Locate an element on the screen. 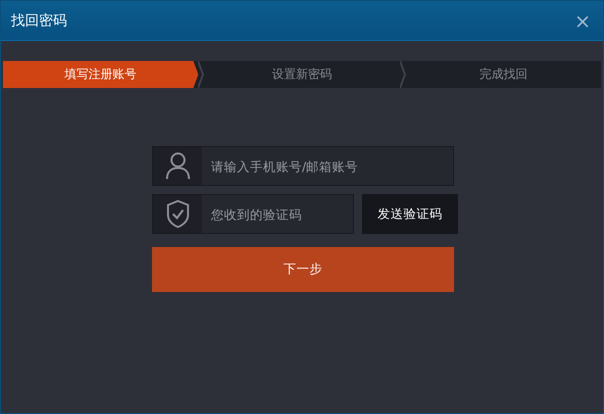 This screenshot has height=414, width=604. account-input: 请输入手机账号/邮箱账号 is located at coordinates (327, 166).